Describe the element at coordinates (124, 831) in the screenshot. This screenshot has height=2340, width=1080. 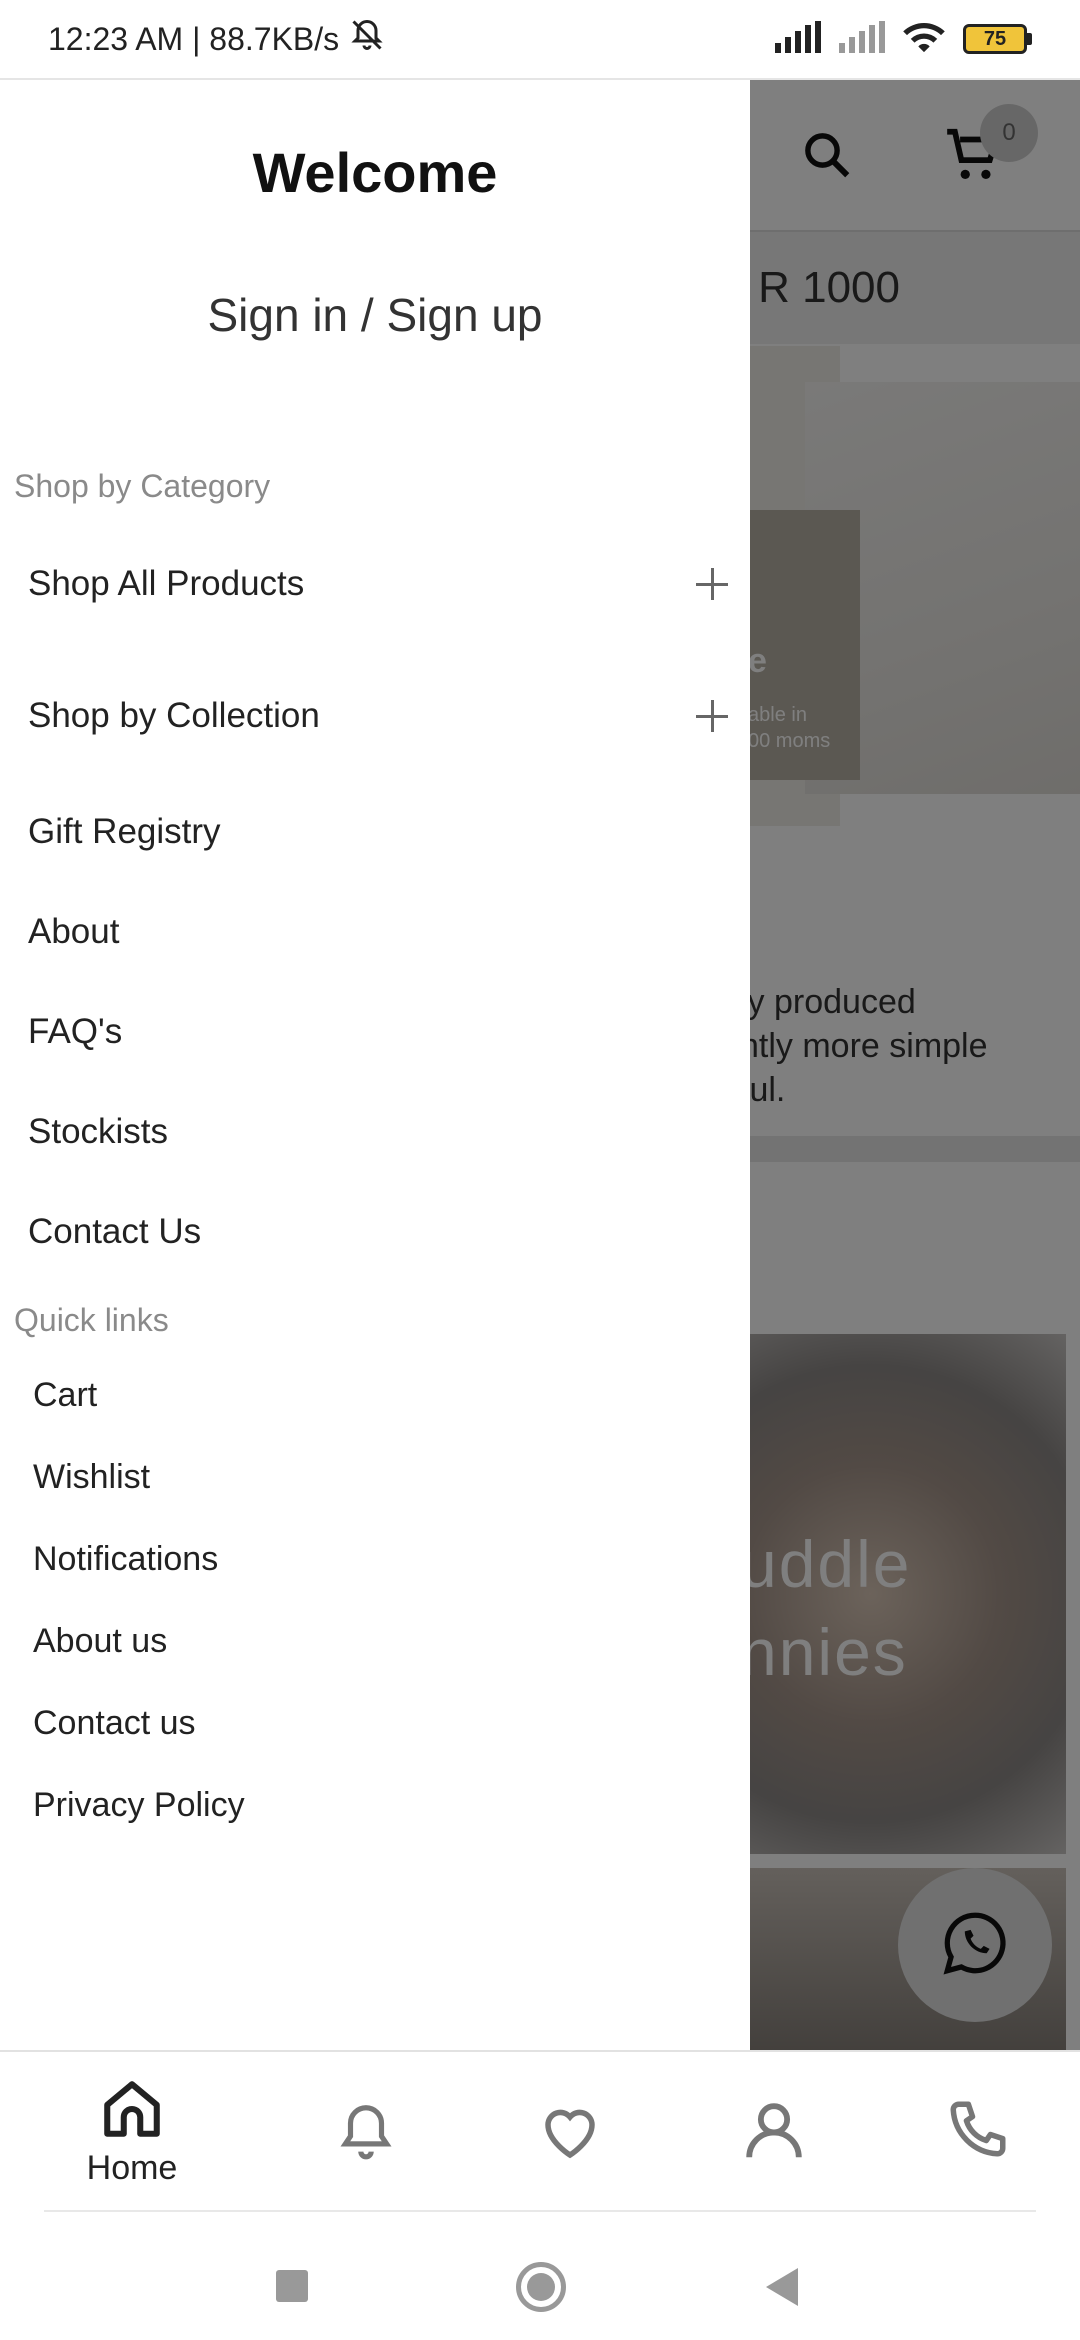
I see `menu-item-label: Gift Registry` at that location.